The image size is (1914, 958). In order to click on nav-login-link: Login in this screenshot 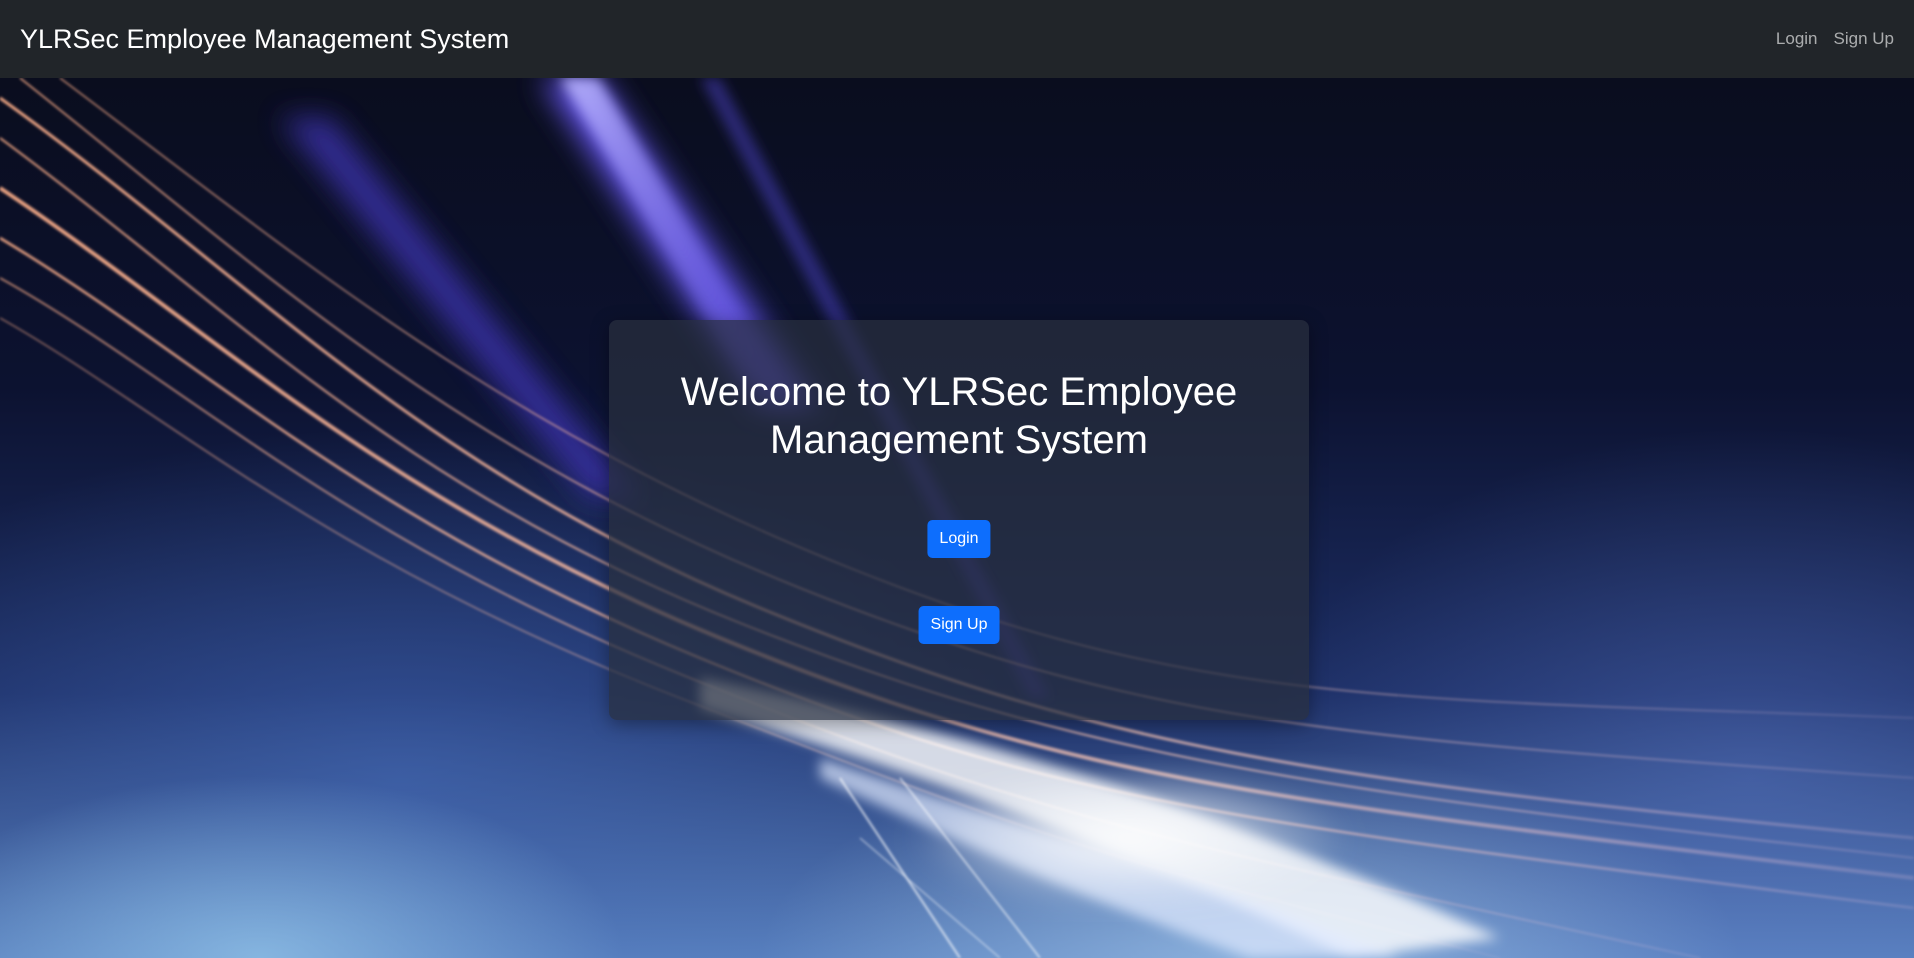, I will do `click(1797, 39)`.